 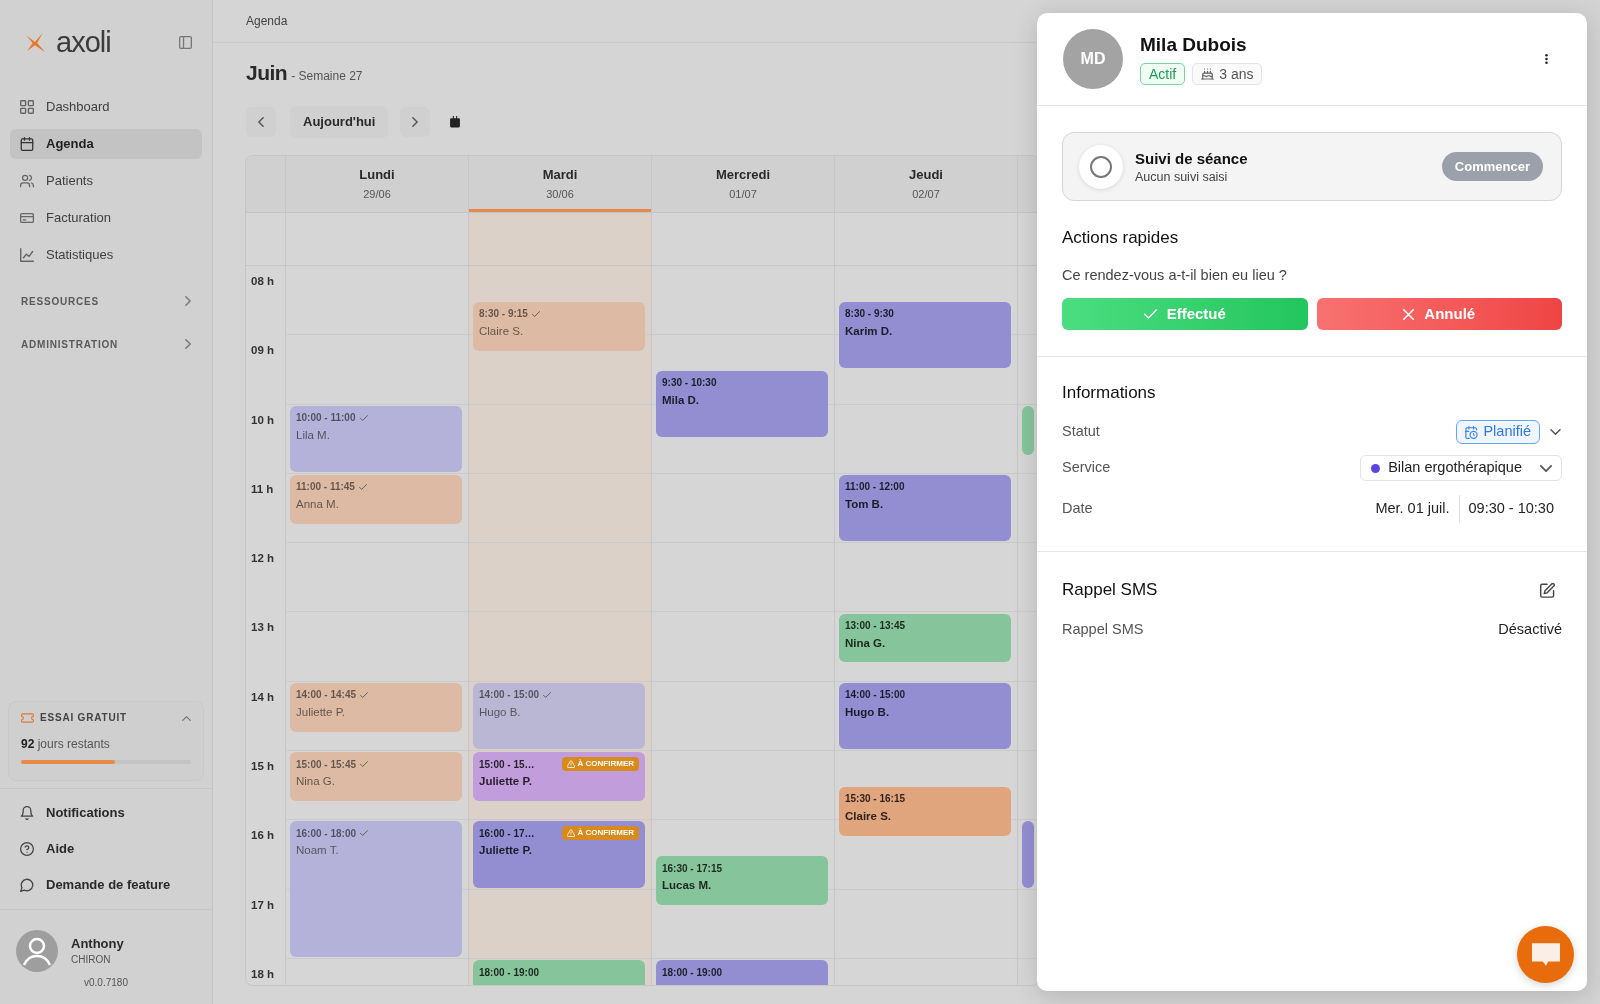 What do you see at coordinates (326, 764) in the screenshot?
I see `appointment-time: 15:00 - 15:45` at bounding box center [326, 764].